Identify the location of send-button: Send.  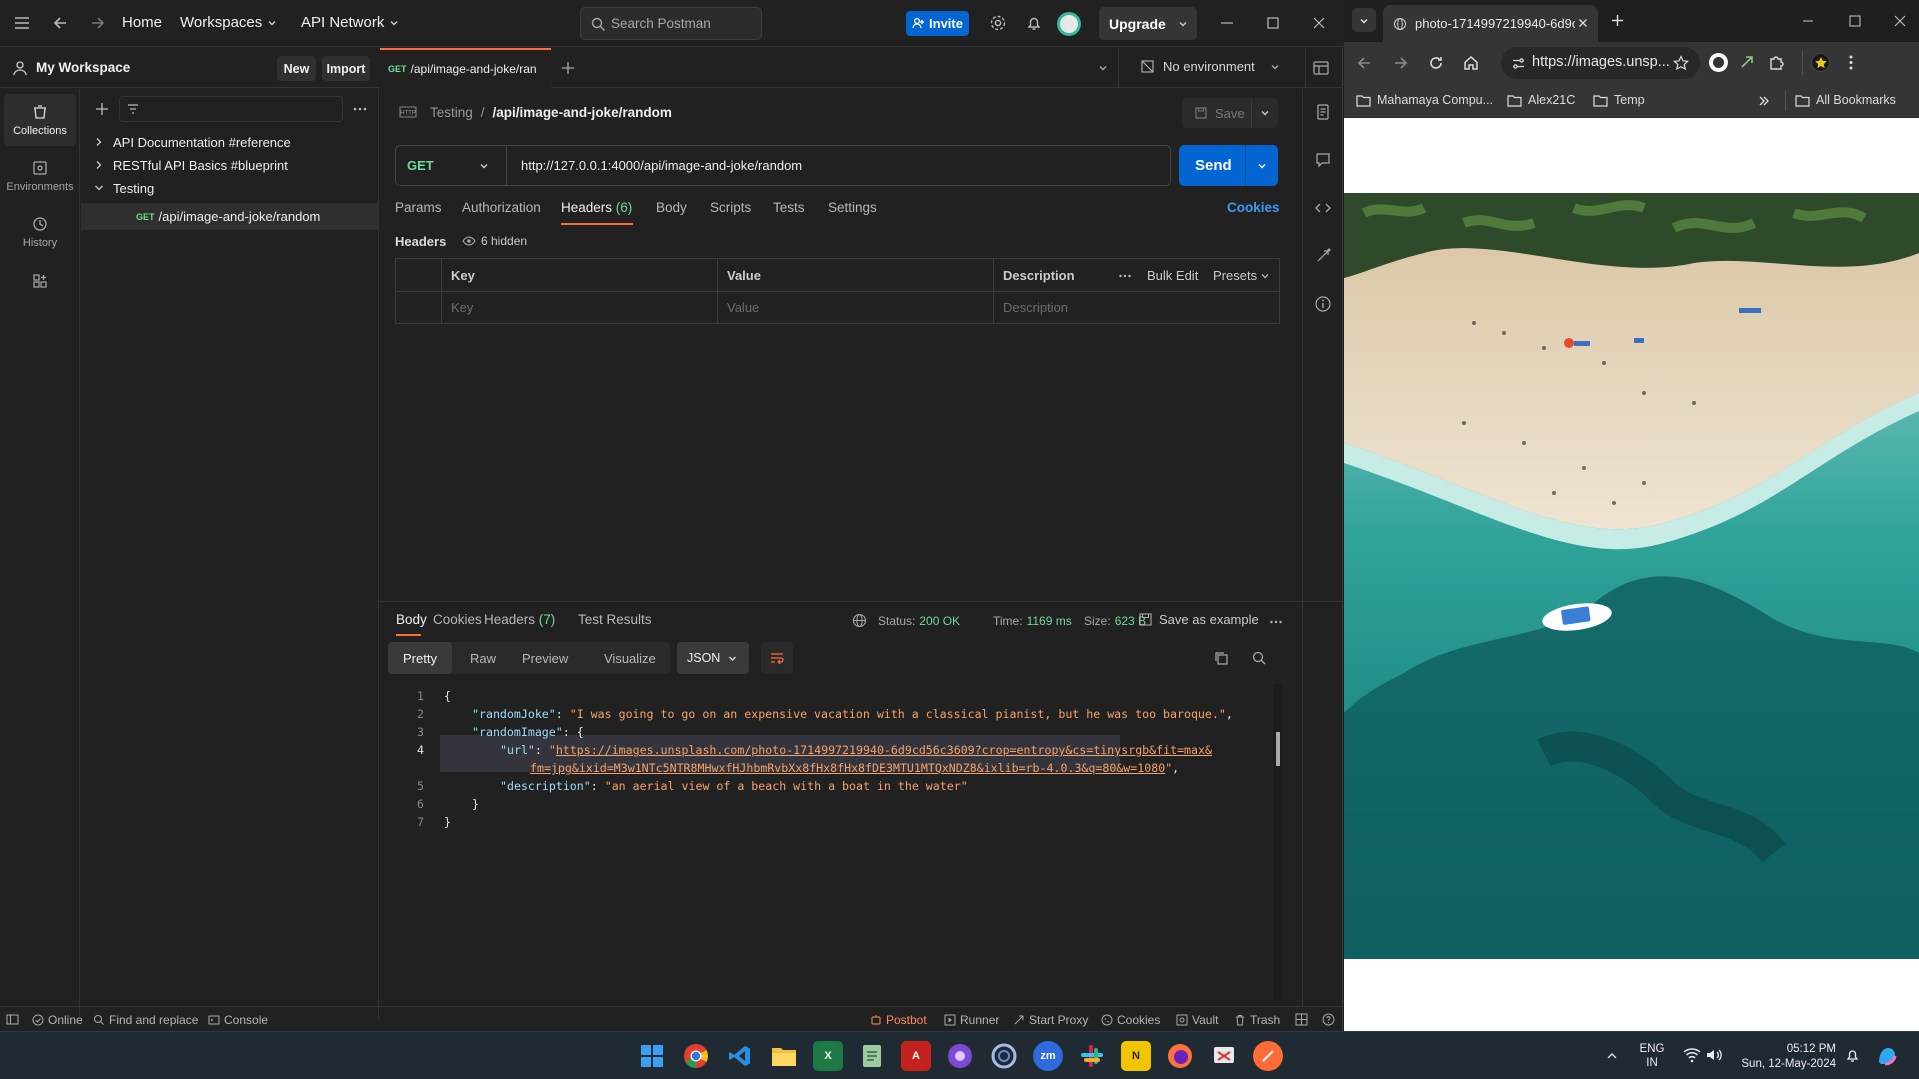
(1228, 165).